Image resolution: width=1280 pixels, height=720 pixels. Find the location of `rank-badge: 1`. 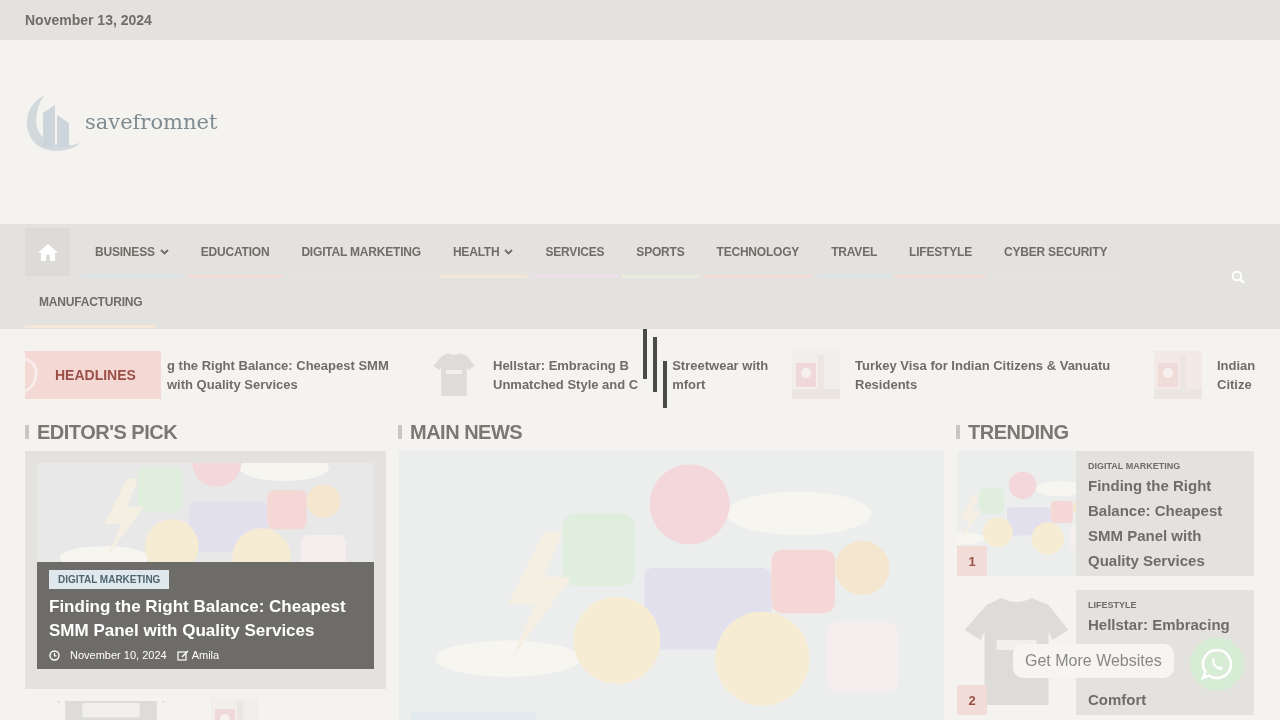

rank-badge: 1 is located at coordinates (972, 561).